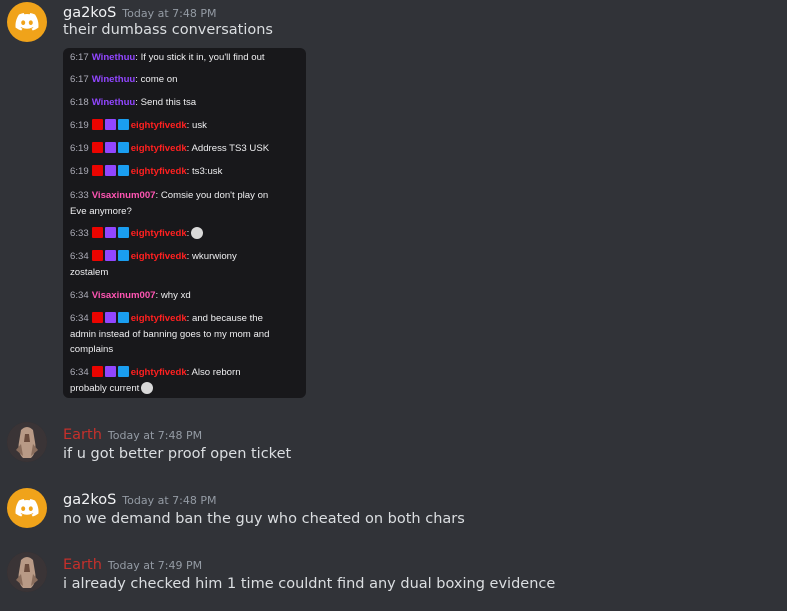 The height and width of the screenshot is (611, 787). Describe the element at coordinates (124, 79) in the screenshot. I see `chat-line: 6:17 Winethuu: come on` at that location.